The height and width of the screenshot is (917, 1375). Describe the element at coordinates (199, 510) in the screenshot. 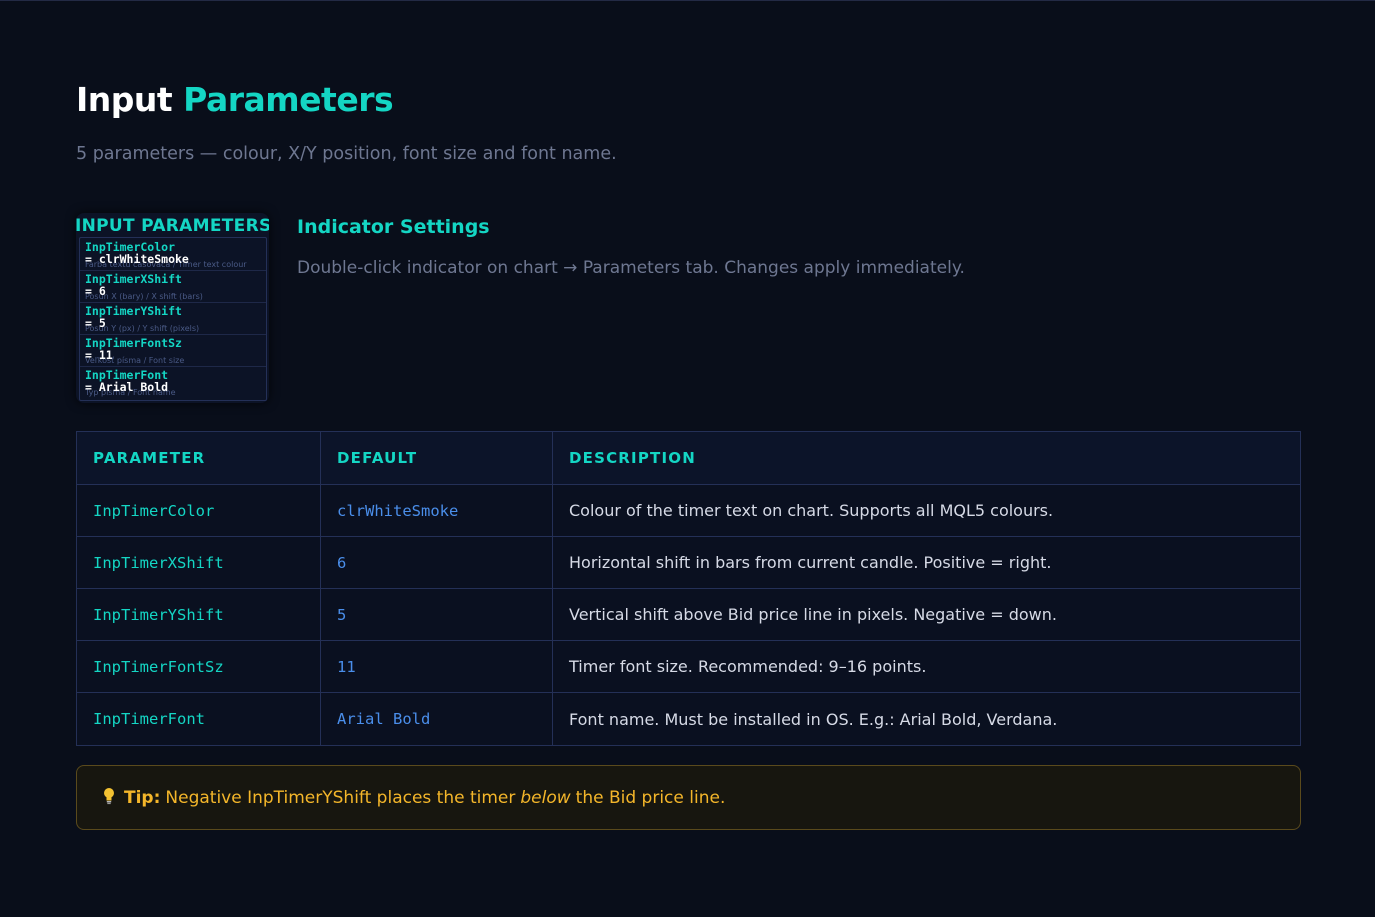

I see `param-name: InpTimerColor` at that location.